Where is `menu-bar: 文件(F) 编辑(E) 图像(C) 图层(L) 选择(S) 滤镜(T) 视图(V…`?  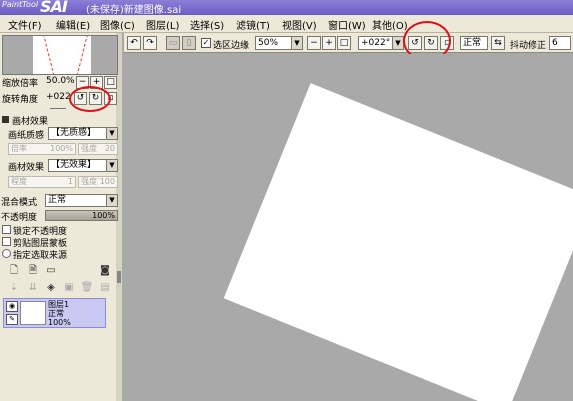
menu-bar: 文件(F) 编辑(E) 图像(C) 图层(L) 选择(S) 滤镜(T) 视图(V… is located at coordinates (286, 24).